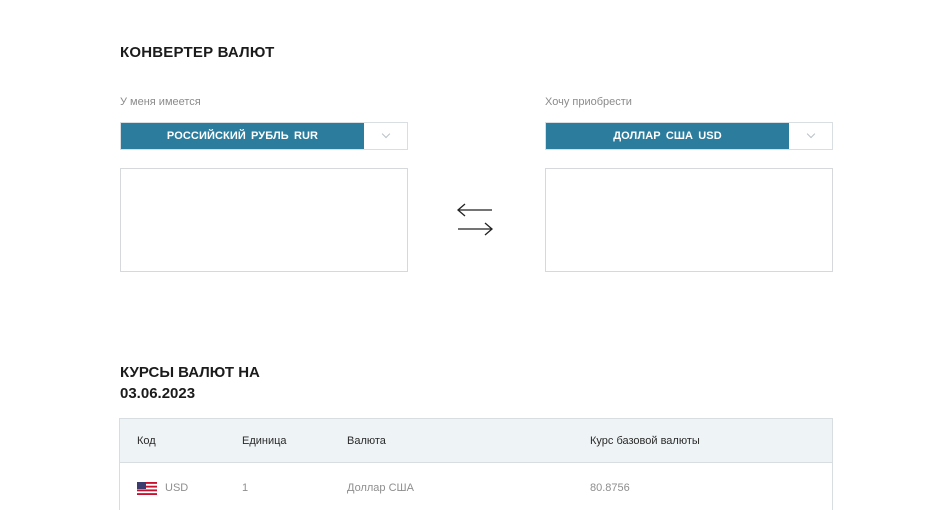 This screenshot has height=510, width=939. I want to click on to-currency-select: ДОЛЛАР США USD, so click(689, 136).